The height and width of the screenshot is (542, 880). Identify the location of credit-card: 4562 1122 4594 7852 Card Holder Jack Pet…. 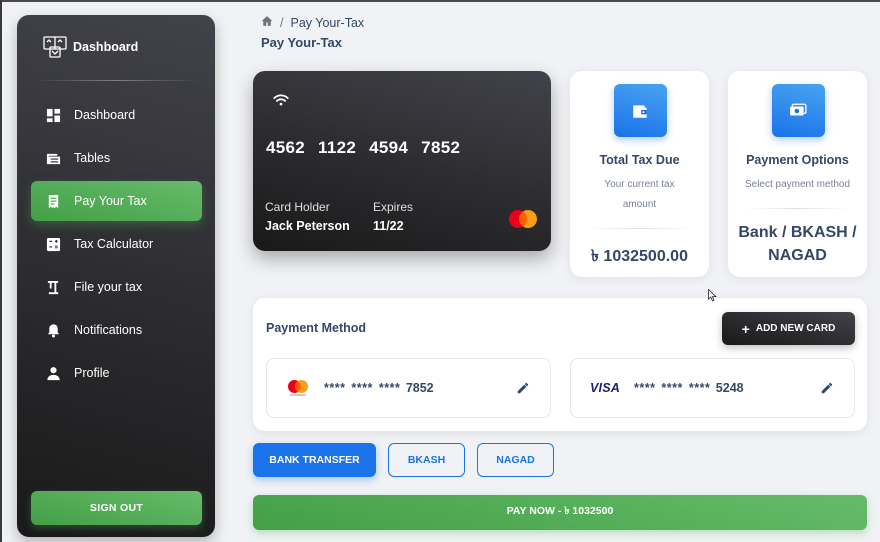
(402, 161).